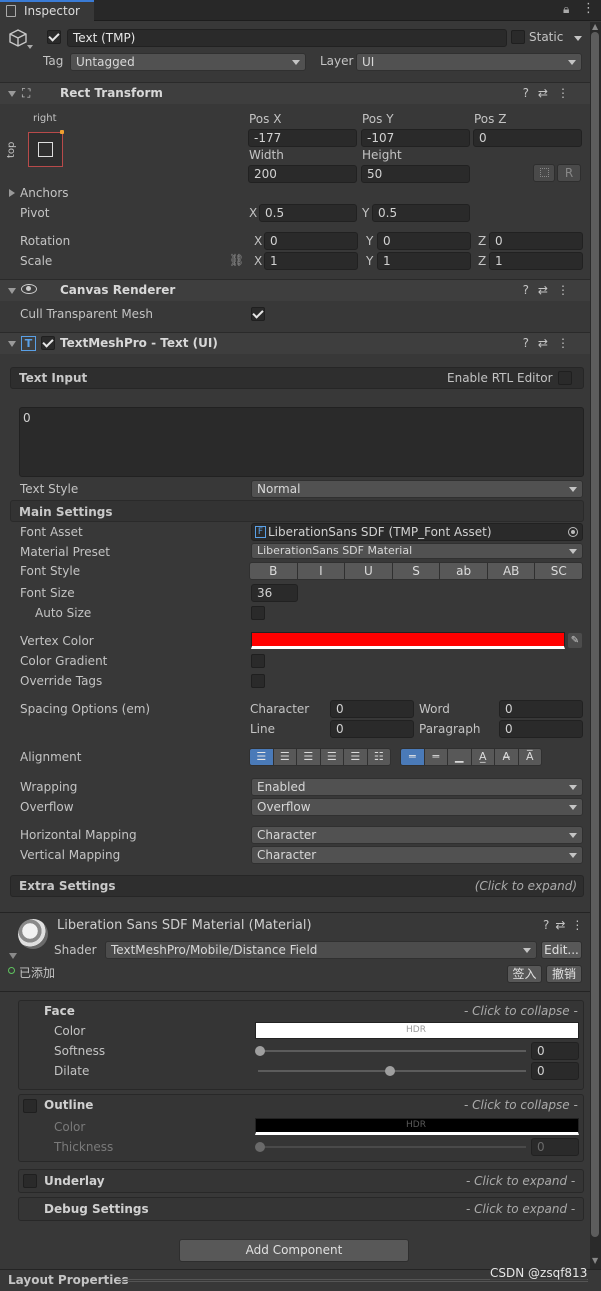 This screenshot has height=1291, width=601. I want to click on debug-expand-hint: - Click to expand -, so click(520, 1209).